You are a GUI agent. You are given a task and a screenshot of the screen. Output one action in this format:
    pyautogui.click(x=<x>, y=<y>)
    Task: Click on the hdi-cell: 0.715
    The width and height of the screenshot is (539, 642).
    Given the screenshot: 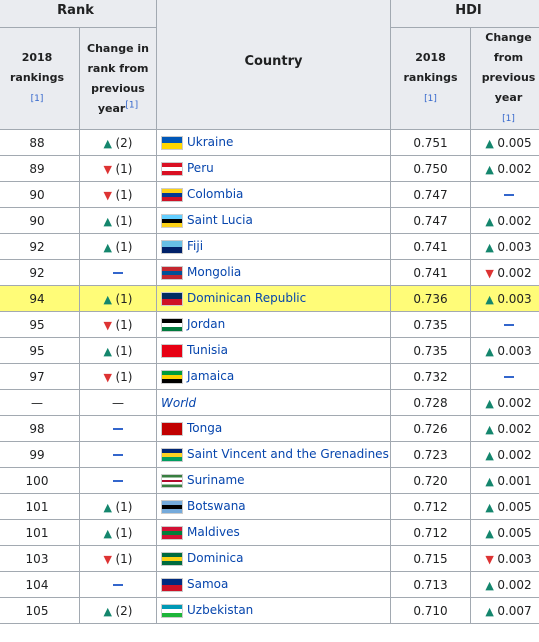 What is the action you would take?
    pyautogui.click(x=430, y=558)
    